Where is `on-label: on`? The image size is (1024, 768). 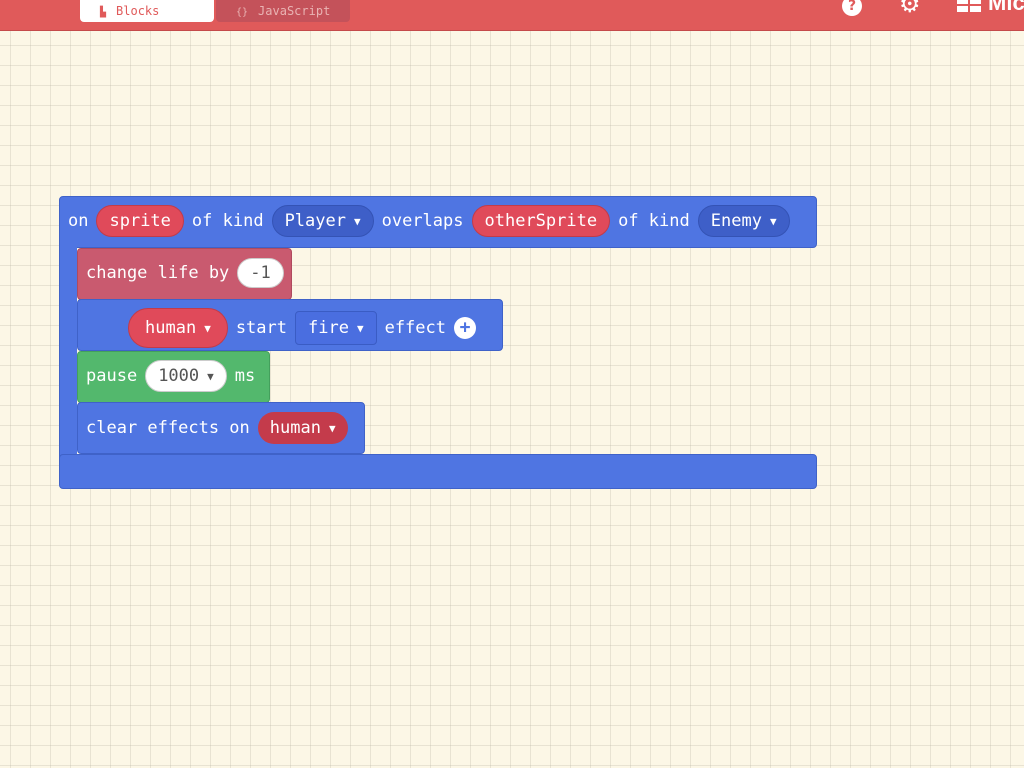 on-label: on is located at coordinates (78, 221).